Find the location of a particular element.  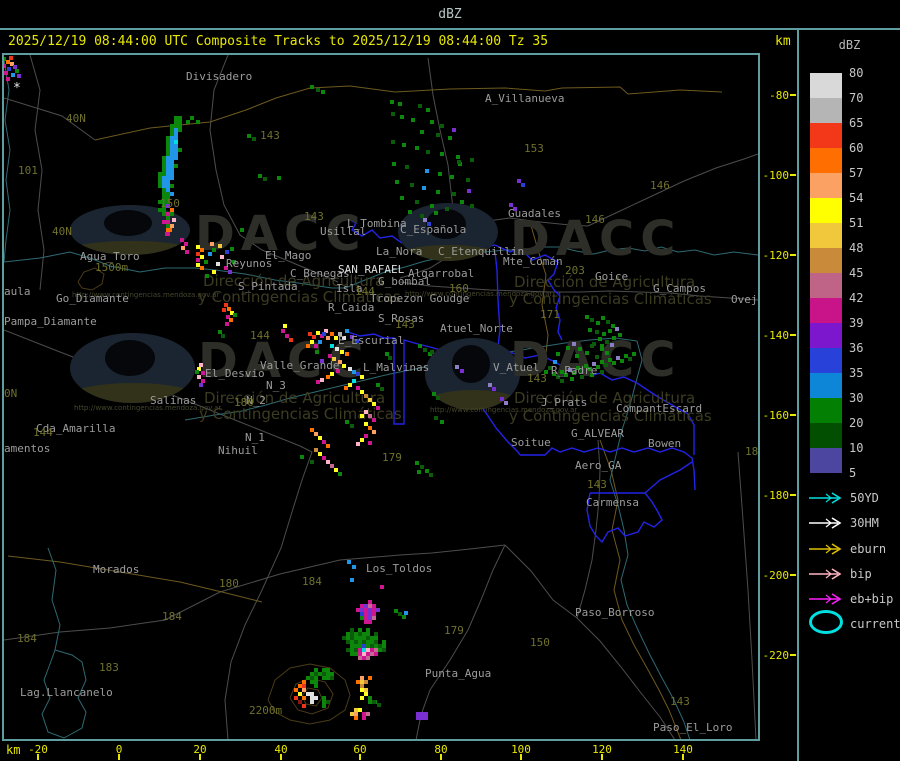

route-elevation-label: 0N is located at coordinates (11, 393).